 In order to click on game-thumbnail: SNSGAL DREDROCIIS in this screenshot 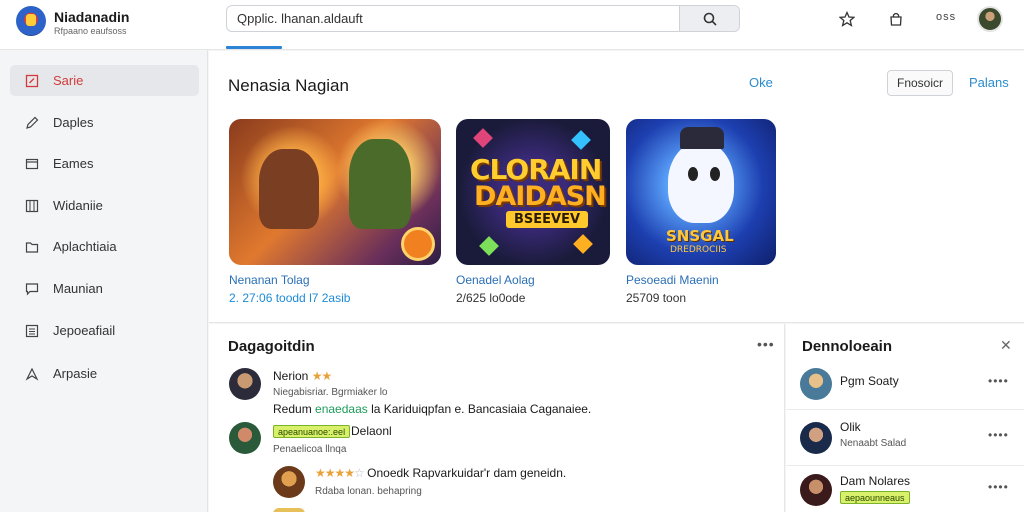, I will do `click(701, 192)`.